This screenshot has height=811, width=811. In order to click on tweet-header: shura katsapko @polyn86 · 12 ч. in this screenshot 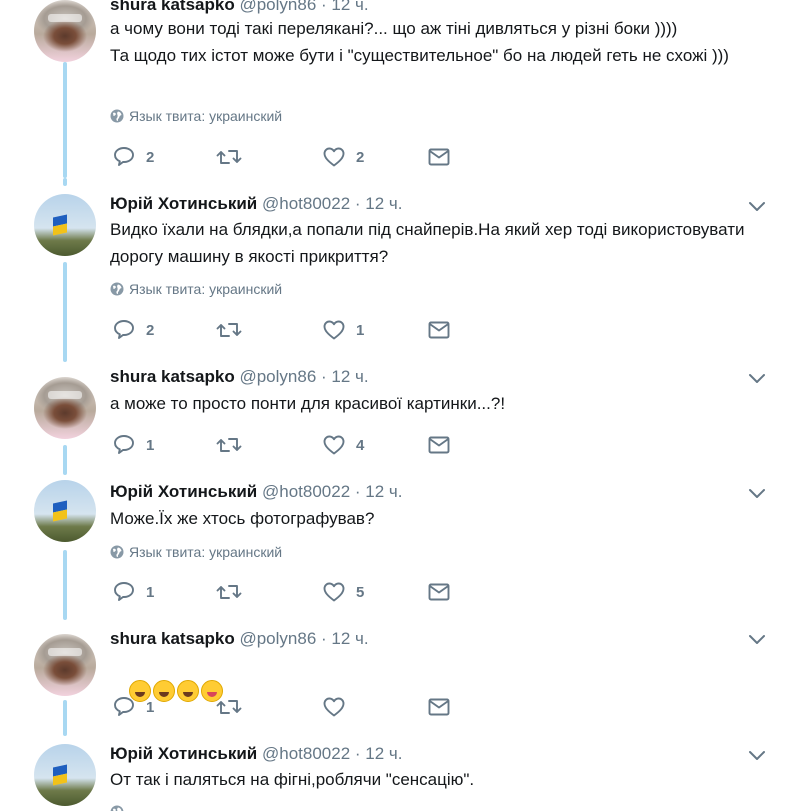, I will do `click(239, 377)`.